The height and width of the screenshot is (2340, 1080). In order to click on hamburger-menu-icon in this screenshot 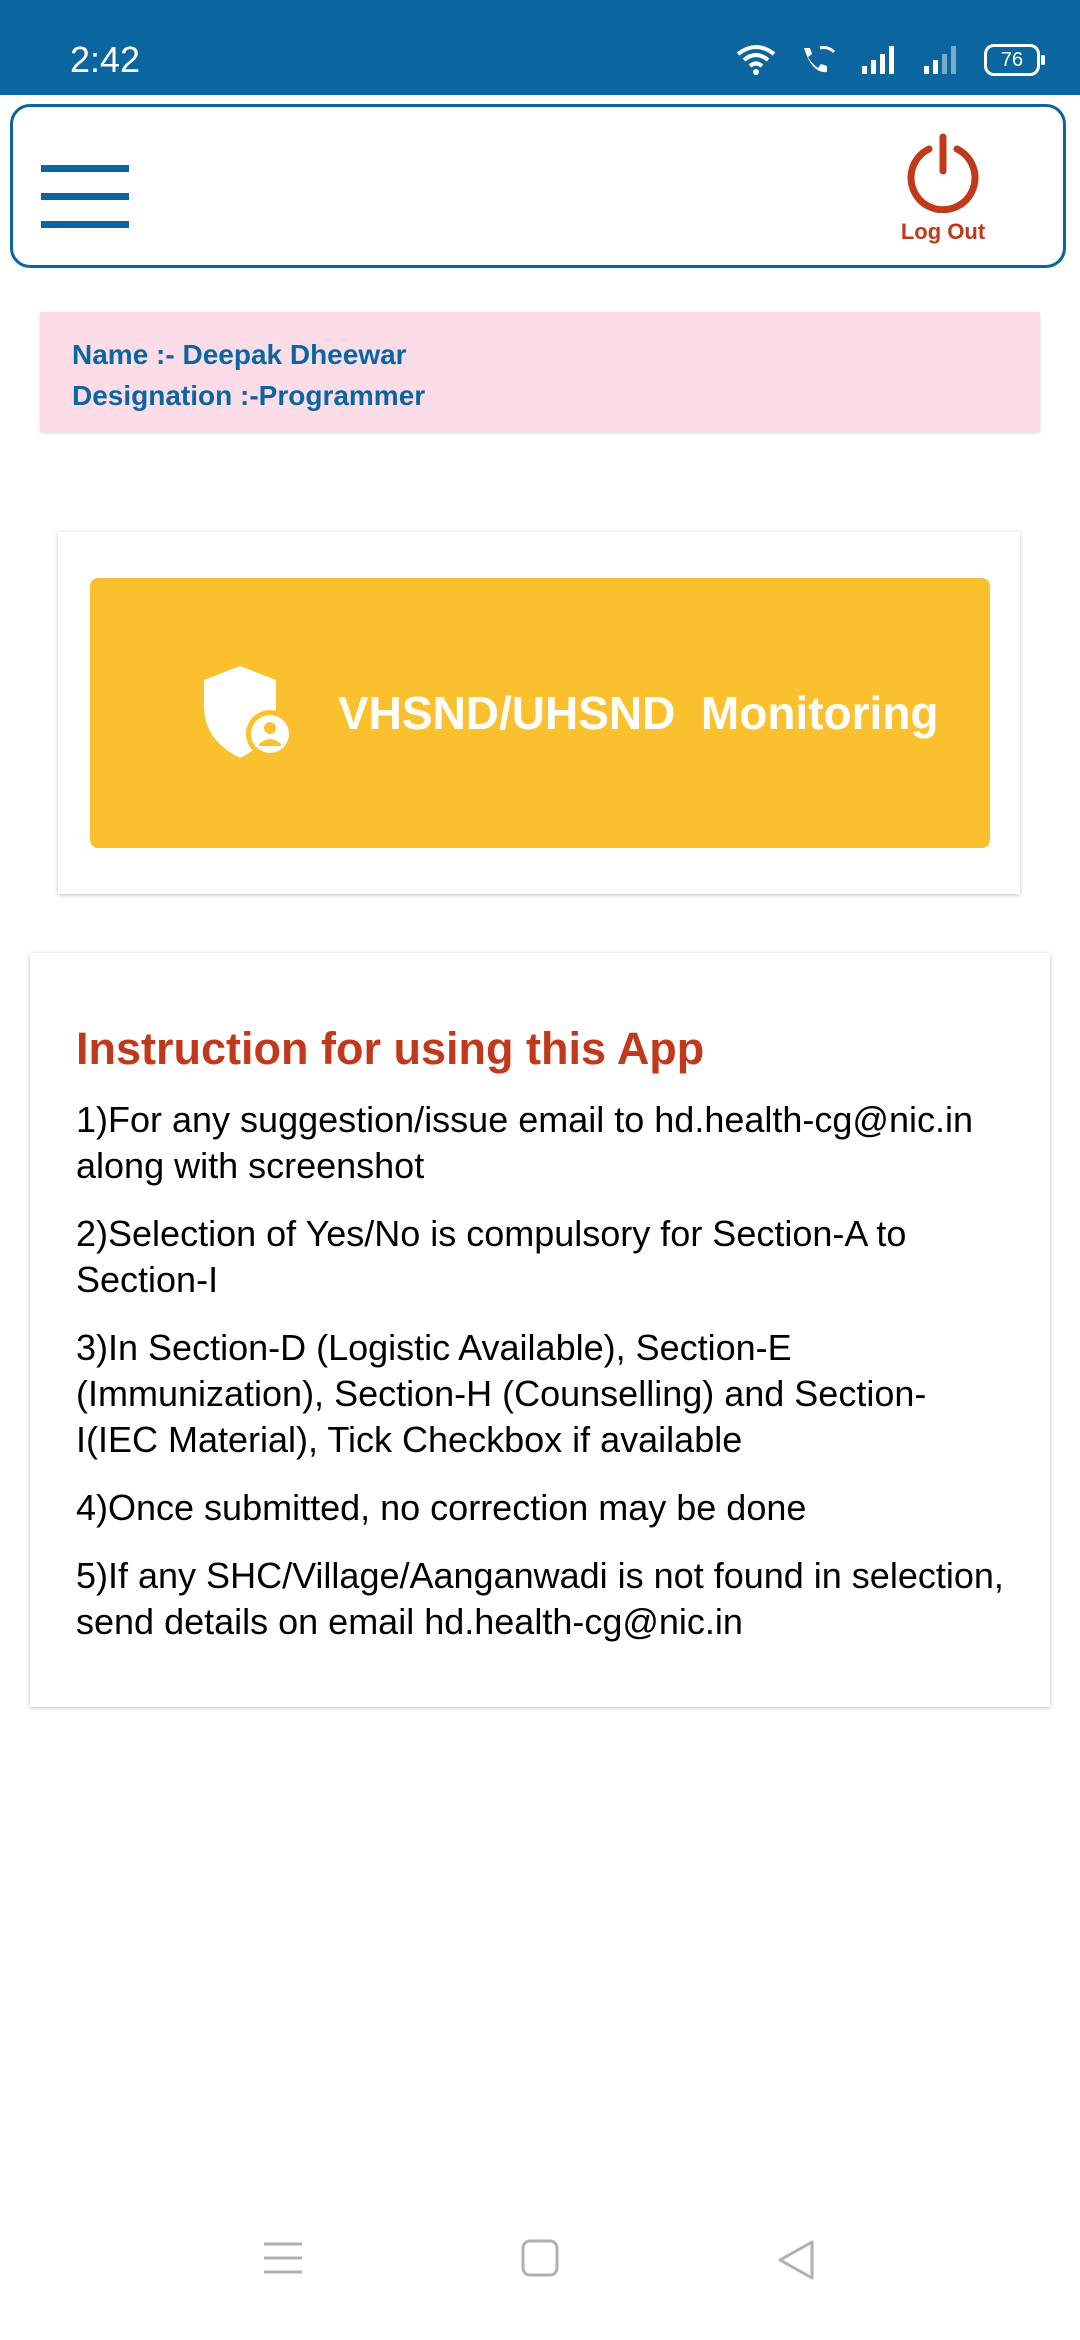, I will do `click(86, 196)`.